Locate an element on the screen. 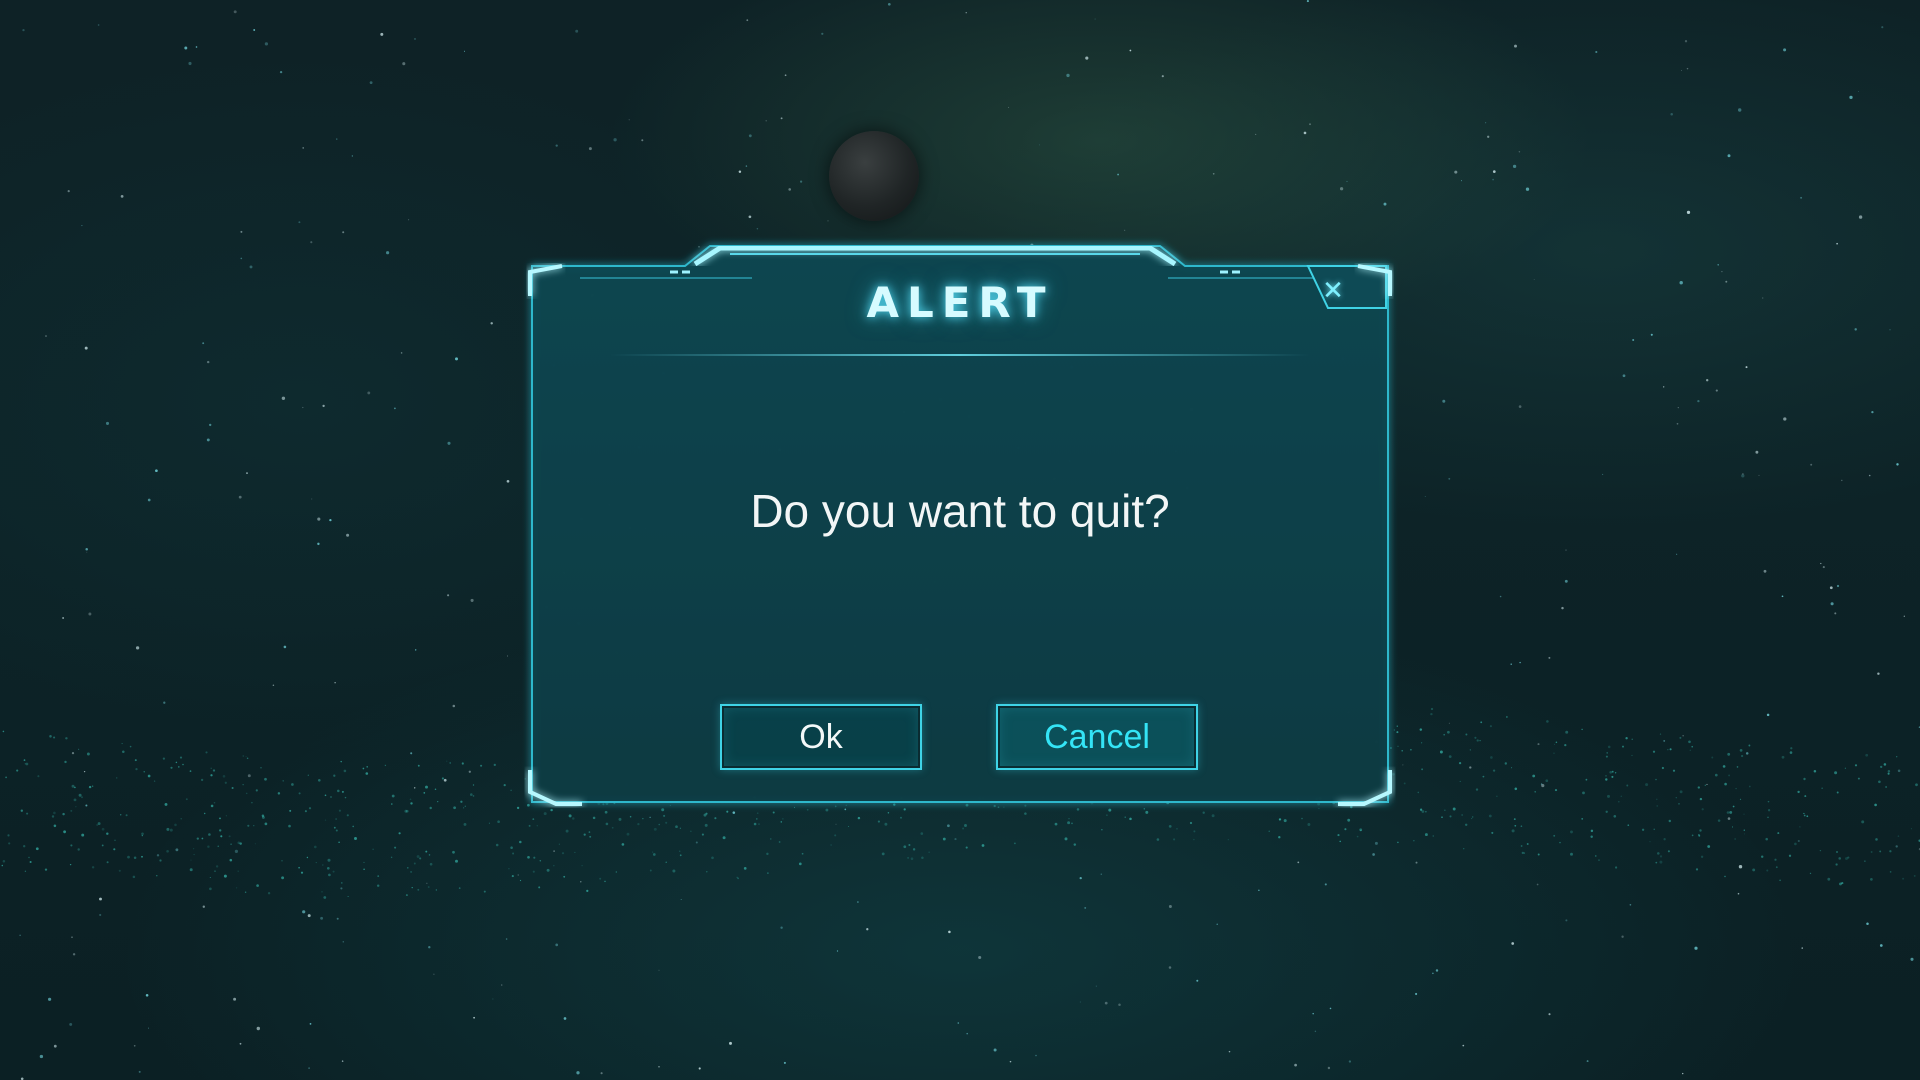 Image resolution: width=1920 pixels, height=1080 pixels. cancel-button: Cancel is located at coordinates (1097, 737).